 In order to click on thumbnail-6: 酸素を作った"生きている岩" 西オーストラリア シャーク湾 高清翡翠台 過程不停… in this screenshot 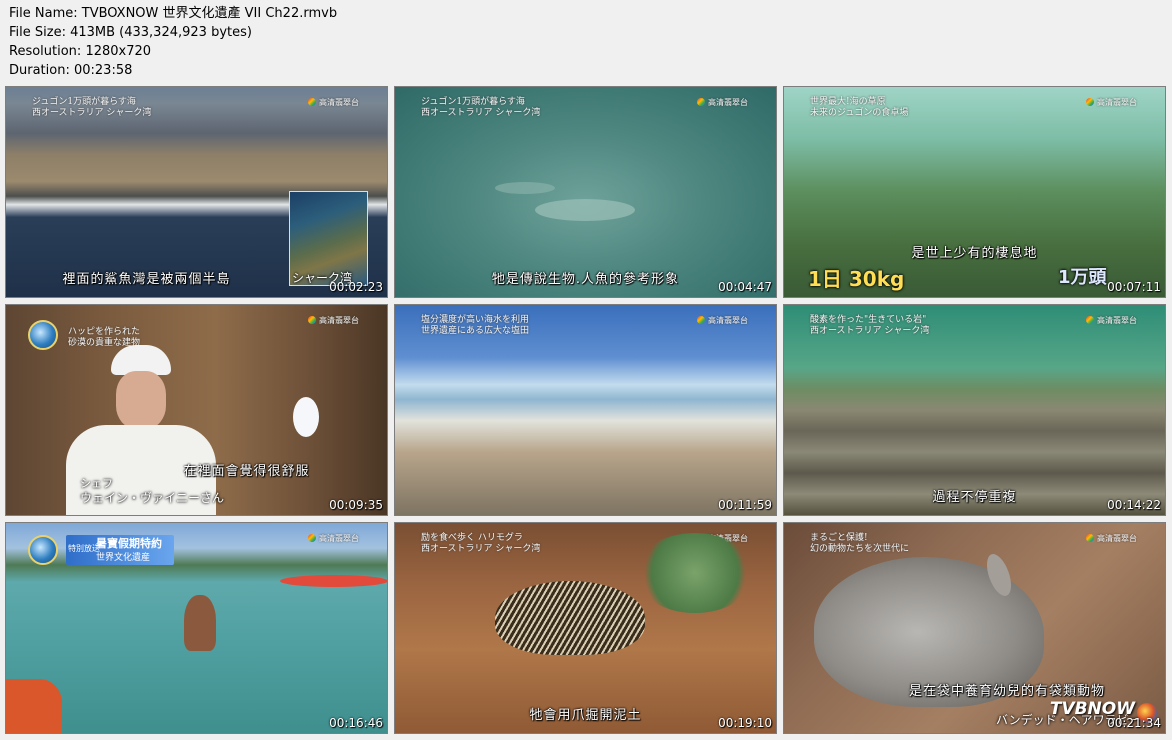, I will do `click(974, 410)`.